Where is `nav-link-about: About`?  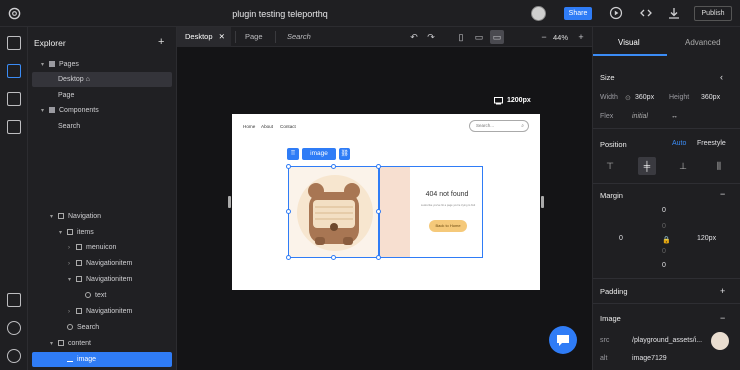
nav-link-about: About is located at coordinates (267, 126).